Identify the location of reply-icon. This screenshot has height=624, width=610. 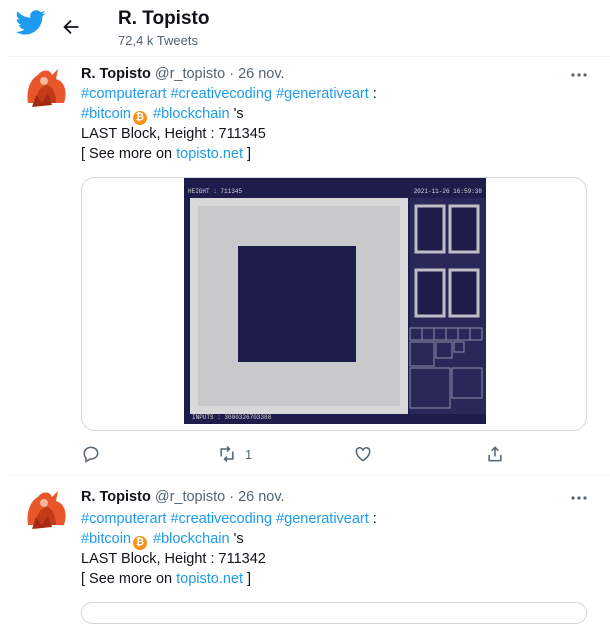
(91, 454).